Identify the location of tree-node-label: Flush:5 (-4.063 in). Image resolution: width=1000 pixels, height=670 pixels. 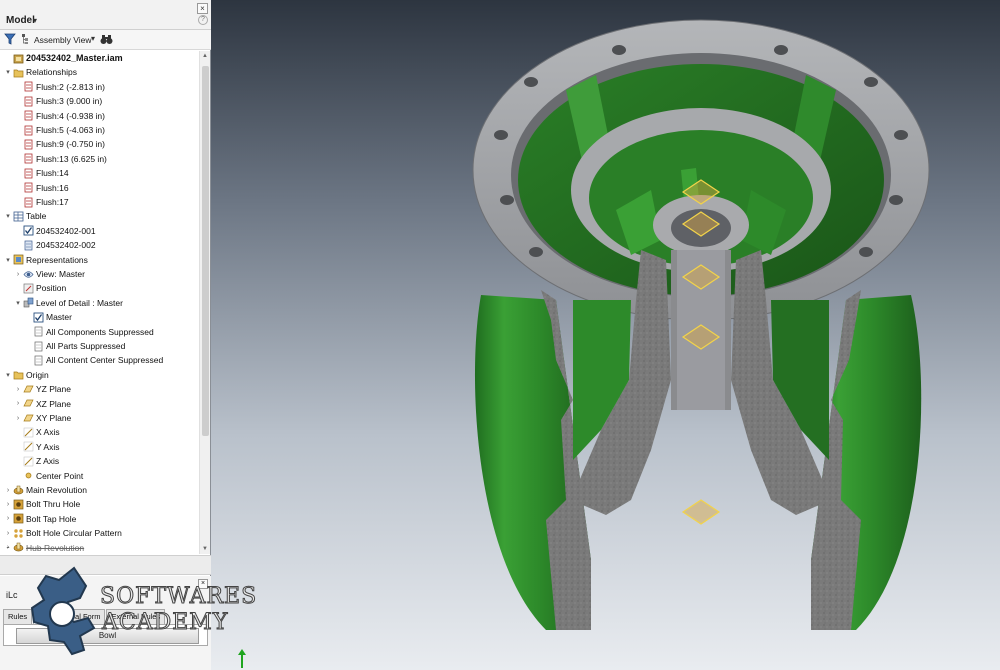
(70, 130).